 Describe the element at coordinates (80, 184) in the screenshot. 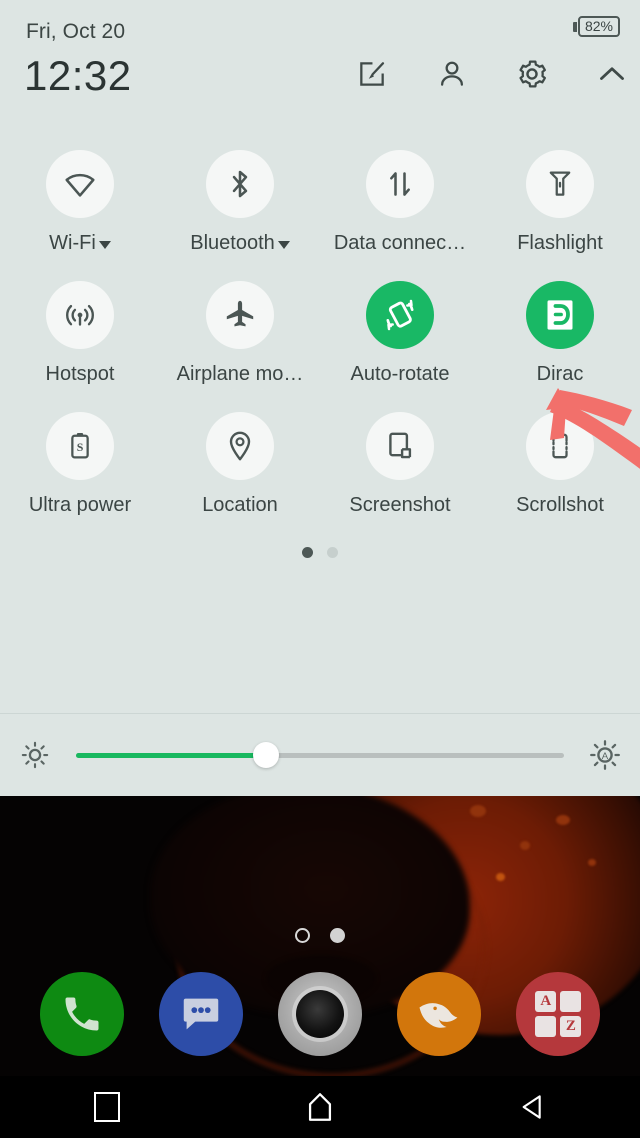

I see `tile-wifi-circle` at that location.